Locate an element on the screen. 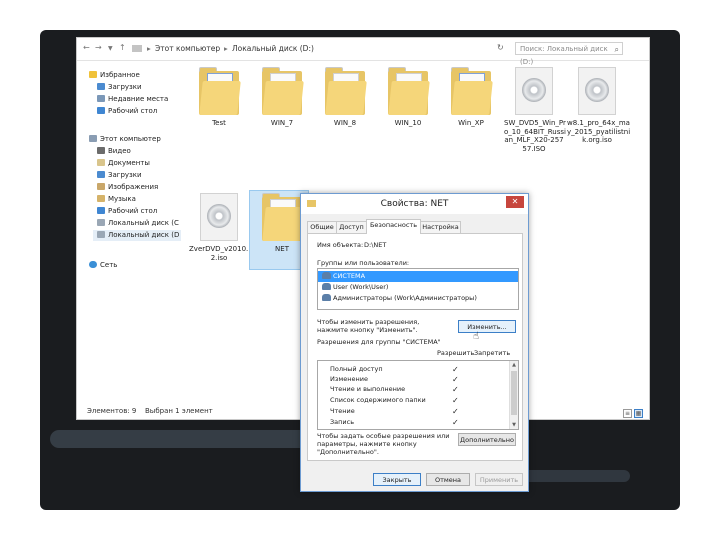 This screenshot has height=544, width=704. scroll-thumb is located at coordinates (514, 393).